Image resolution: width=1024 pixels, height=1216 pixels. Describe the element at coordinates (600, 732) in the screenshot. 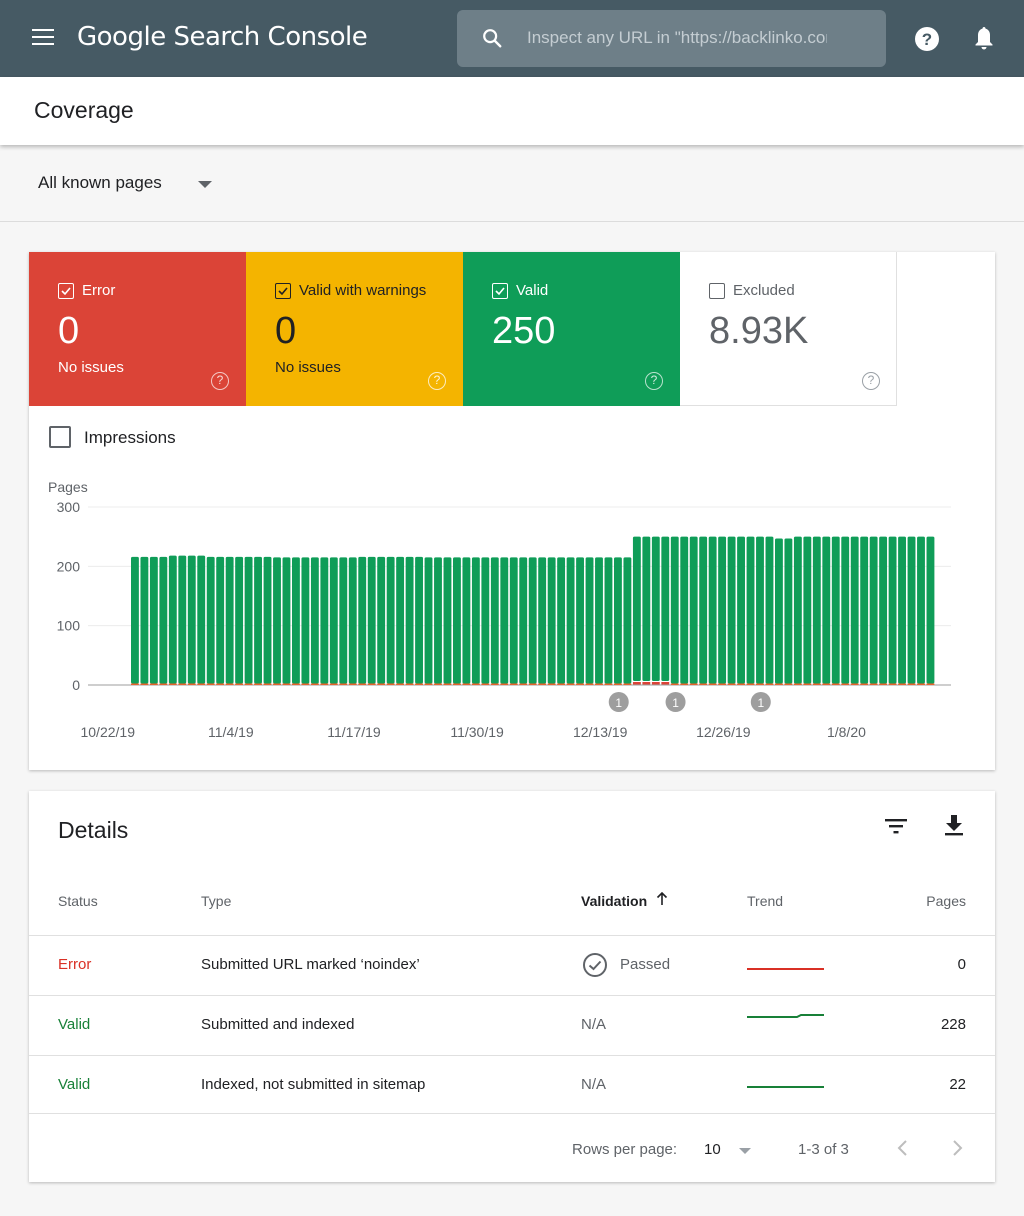

I see `x-tick-label: 12/13/19` at that location.